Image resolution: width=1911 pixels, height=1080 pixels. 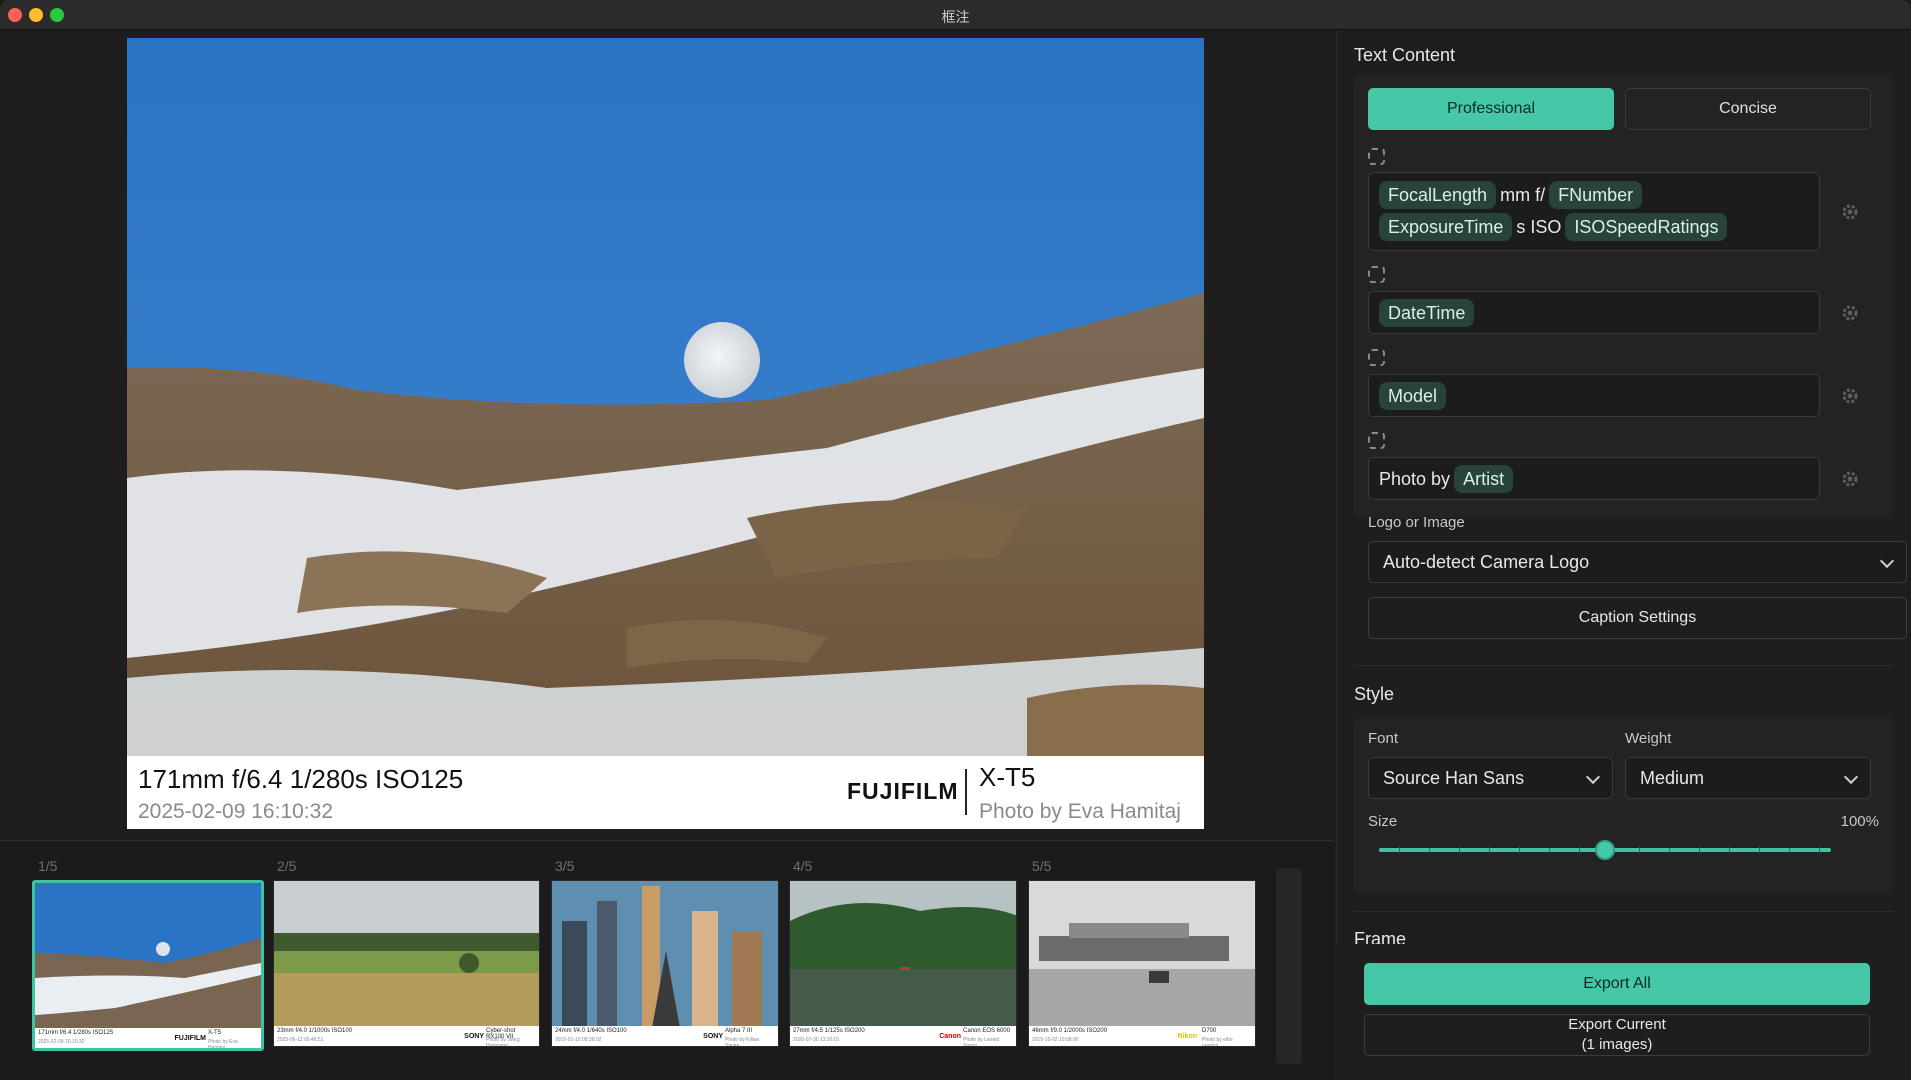 What do you see at coordinates (829, 1031) in the screenshot?
I see `thumb-caption-line1: 27mm f/4.5 1/125s ISO200` at bounding box center [829, 1031].